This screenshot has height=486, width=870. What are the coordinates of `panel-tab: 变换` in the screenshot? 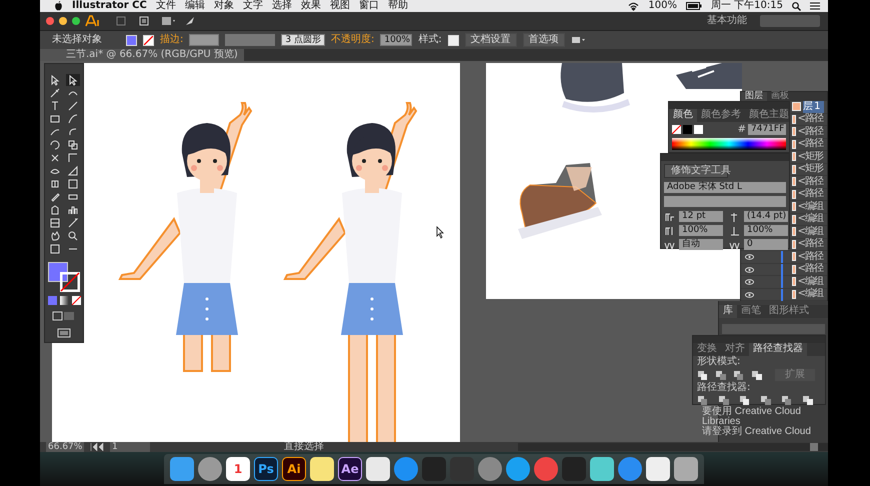 It's located at (707, 349).